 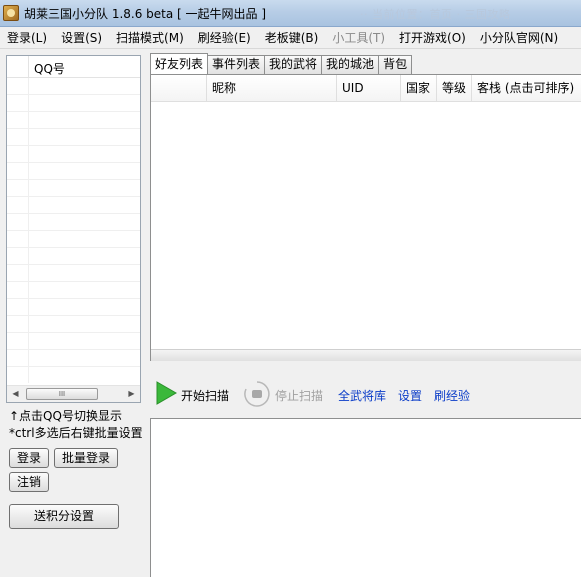 What do you see at coordinates (519, 38) in the screenshot?
I see `menu-official-site: 小分队官网(N)` at bounding box center [519, 38].